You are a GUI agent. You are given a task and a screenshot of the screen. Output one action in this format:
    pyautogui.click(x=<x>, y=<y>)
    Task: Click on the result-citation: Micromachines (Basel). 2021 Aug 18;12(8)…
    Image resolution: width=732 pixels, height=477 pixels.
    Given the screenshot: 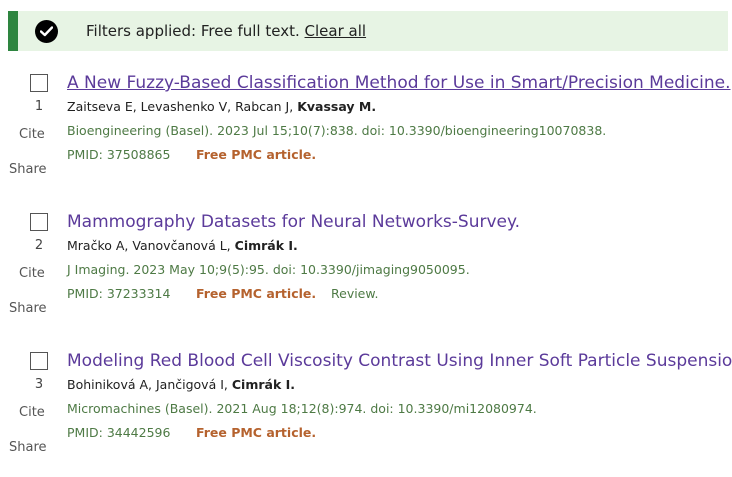 What is the action you would take?
    pyautogui.click(x=302, y=408)
    